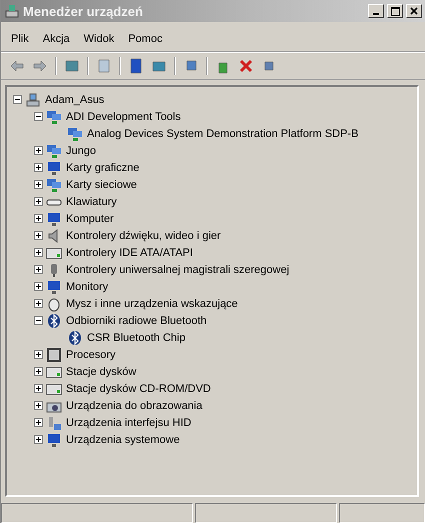  What do you see at coordinates (54, 304) in the screenshot?
I see `mouse-icon` at bounding box center [54, 304].